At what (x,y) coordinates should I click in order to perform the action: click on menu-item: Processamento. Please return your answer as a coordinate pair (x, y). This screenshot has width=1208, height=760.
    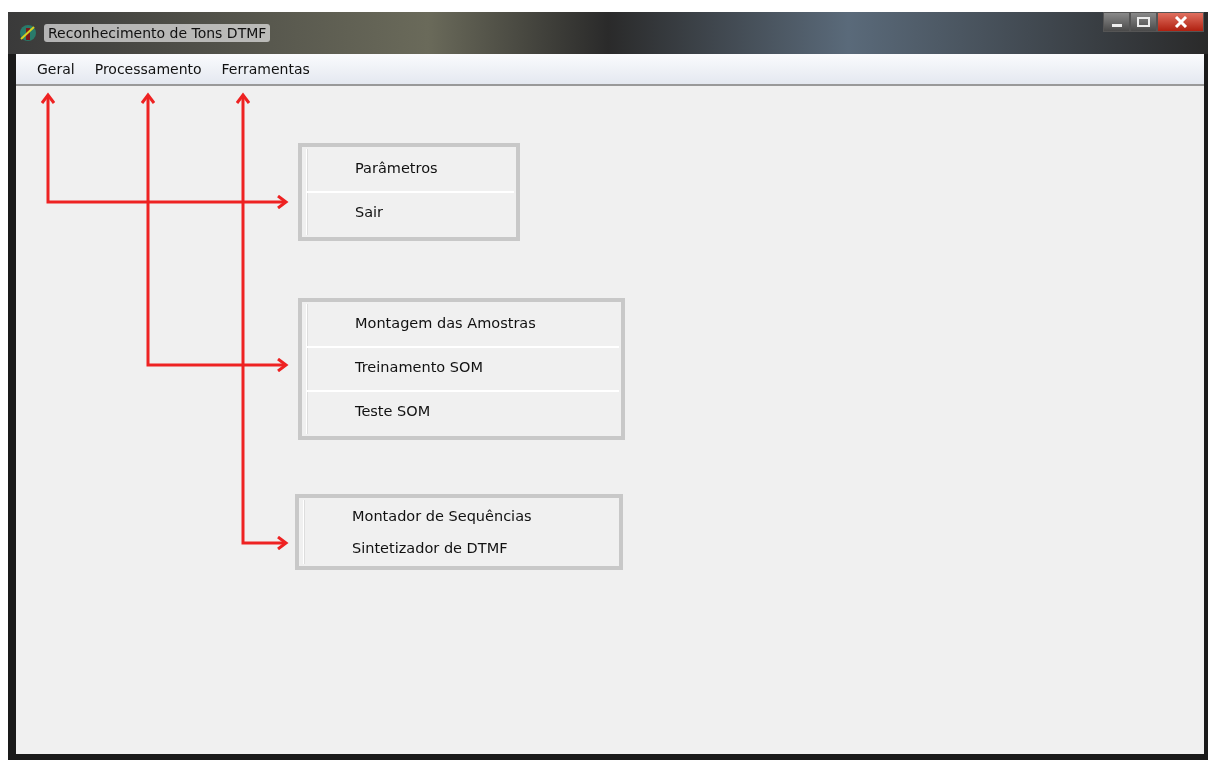
    Looking at the image, I should click on (148, 69).